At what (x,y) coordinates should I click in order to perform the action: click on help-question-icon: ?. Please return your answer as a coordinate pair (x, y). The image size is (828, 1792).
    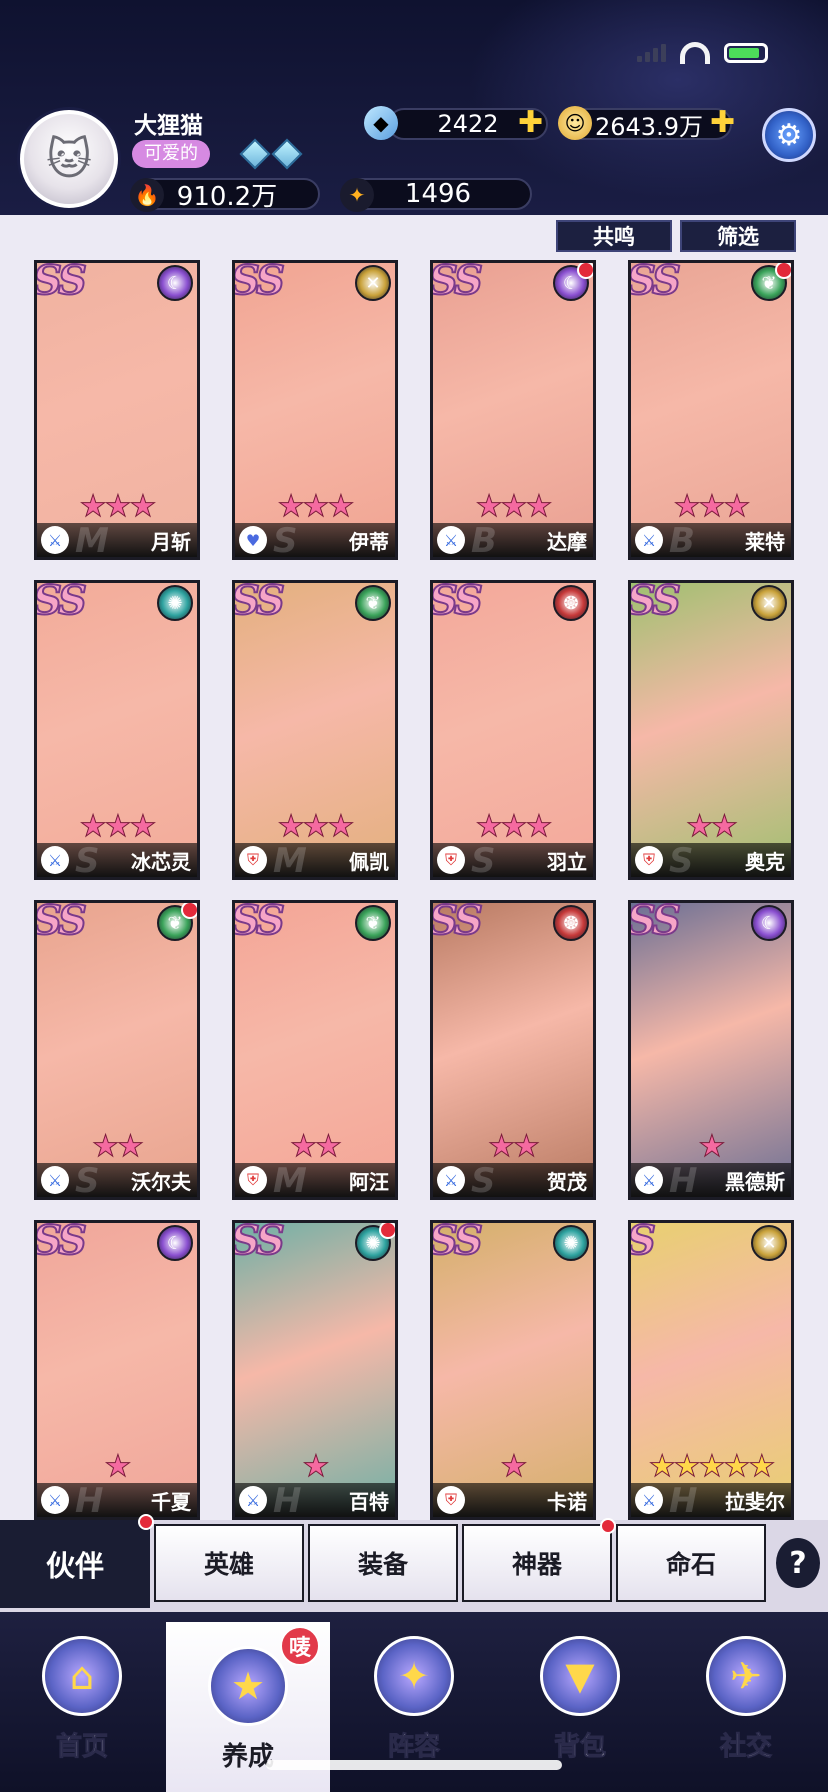
    Looking at the image, I should click on (798, 1563).